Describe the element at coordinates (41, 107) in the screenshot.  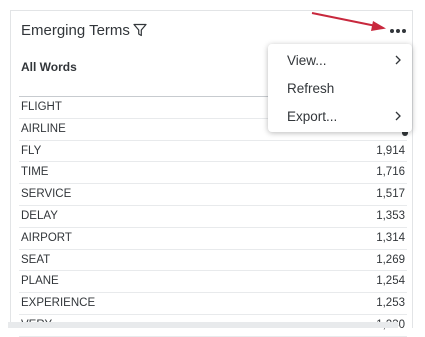
I see `term-word: FLIGHT` at that location.